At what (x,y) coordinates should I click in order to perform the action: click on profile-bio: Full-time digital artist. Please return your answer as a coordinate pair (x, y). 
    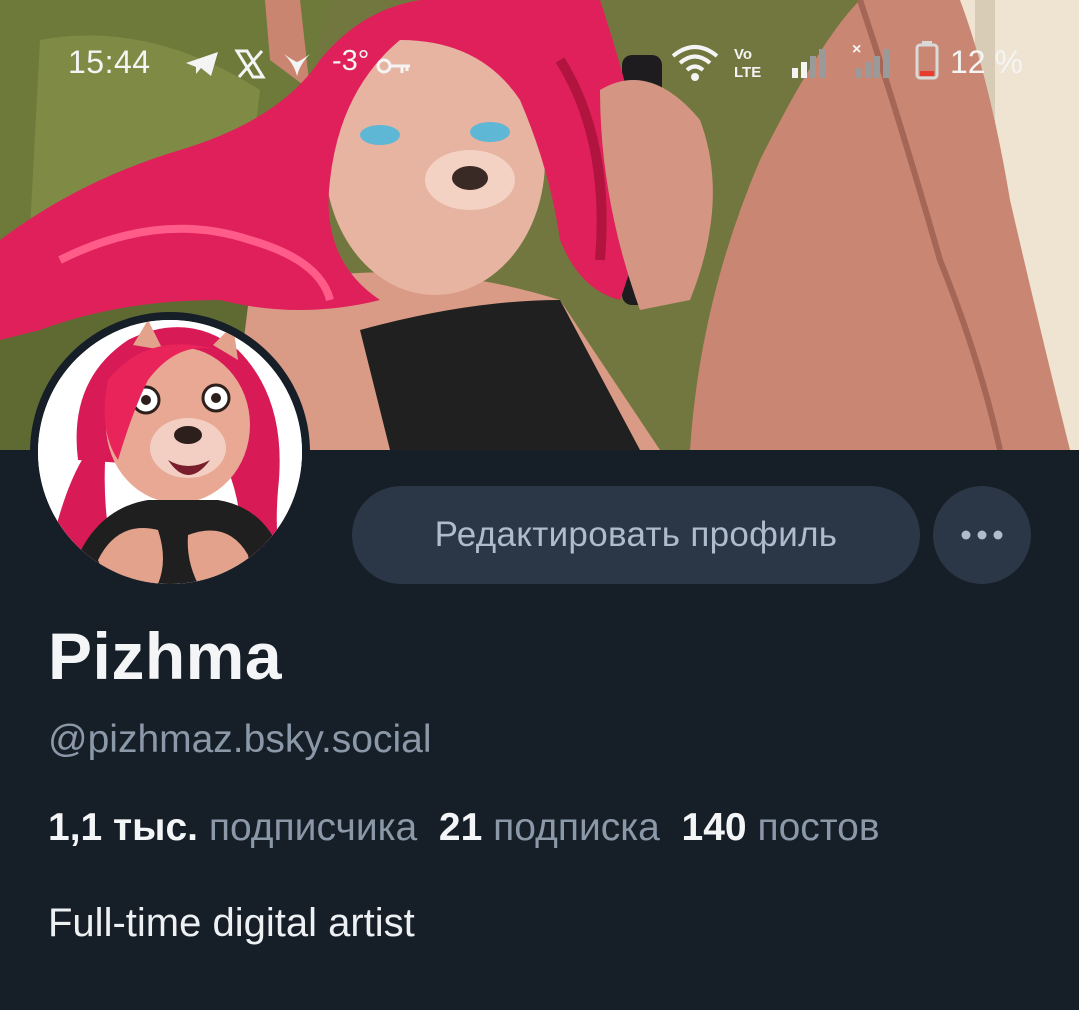
    Looking at the image, I should click on (231, 923).